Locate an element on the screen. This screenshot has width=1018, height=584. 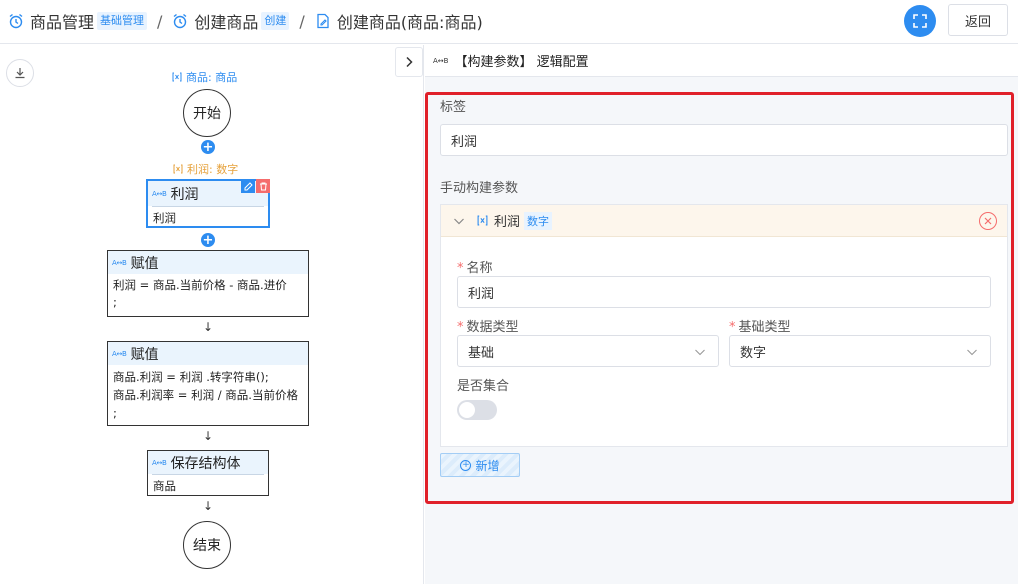
node-body-line: 商品.利润 = 利润 .转字符串(); is located at coordinates (191, 377).